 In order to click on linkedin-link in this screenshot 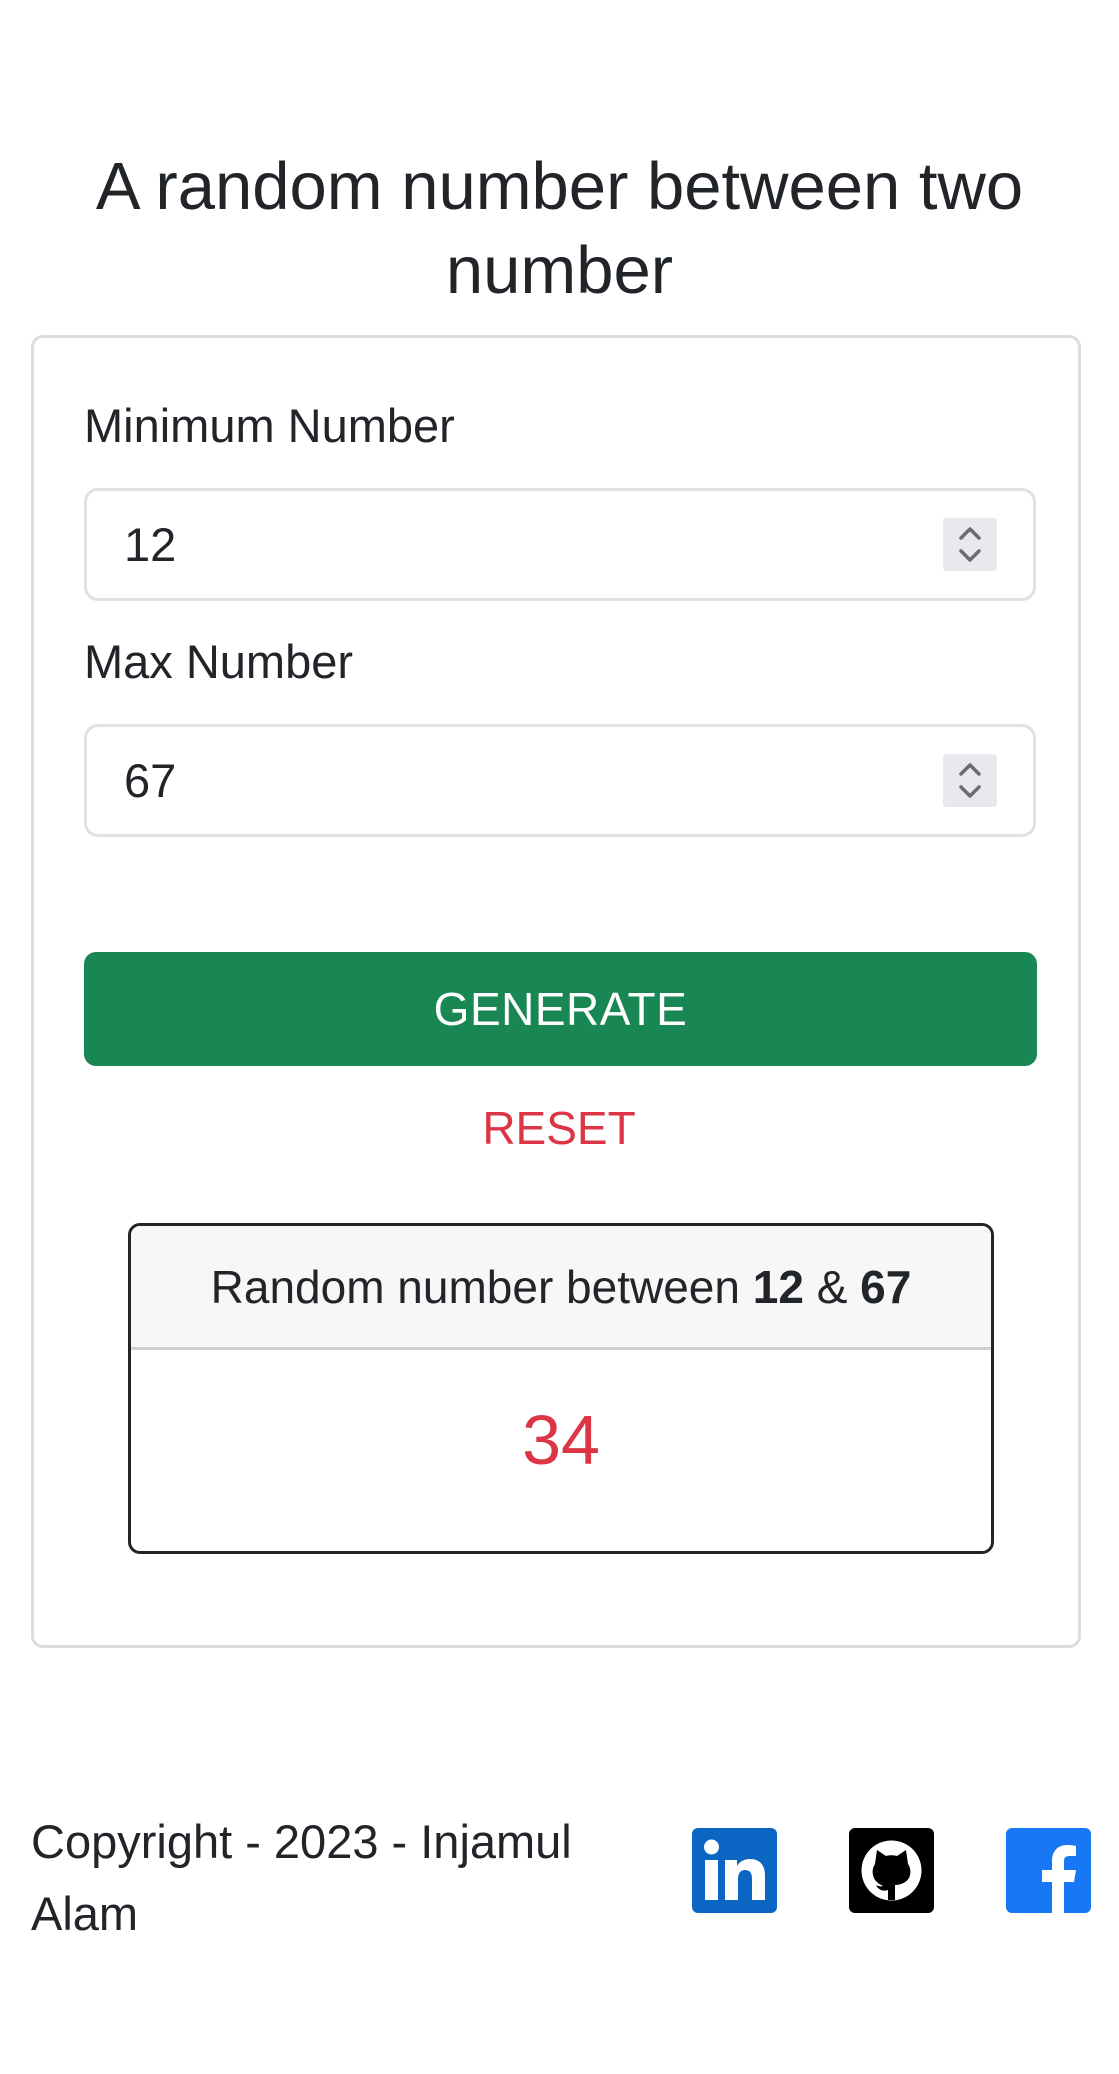, I will do `click(734, 1870)`.